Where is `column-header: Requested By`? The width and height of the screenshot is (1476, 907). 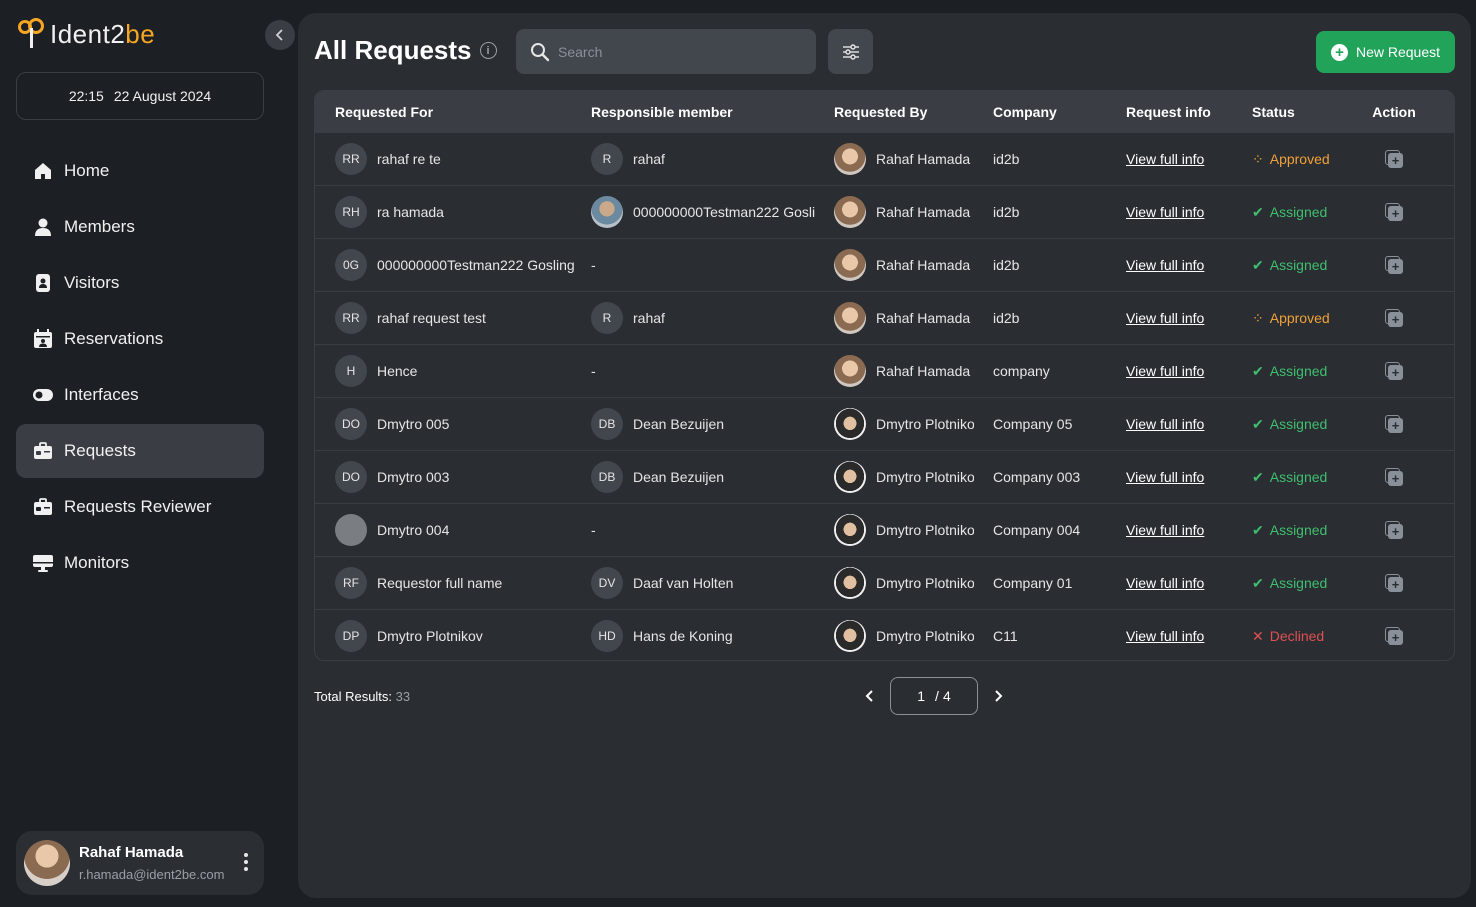 column-header: Requested By is located at coordinates (913, 112).